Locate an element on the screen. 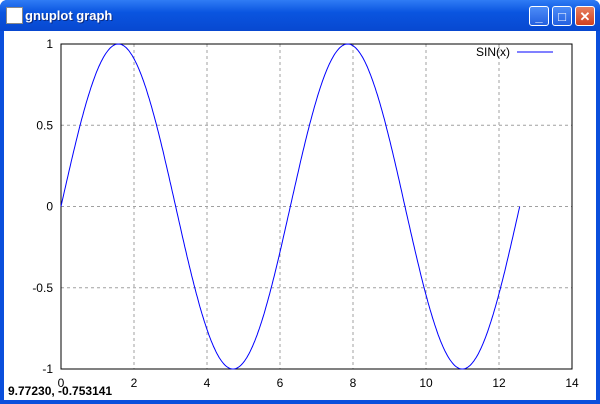 This screenshot has height=404, width=600. x-tick-label: 14 is located at coordinates (572, 383).